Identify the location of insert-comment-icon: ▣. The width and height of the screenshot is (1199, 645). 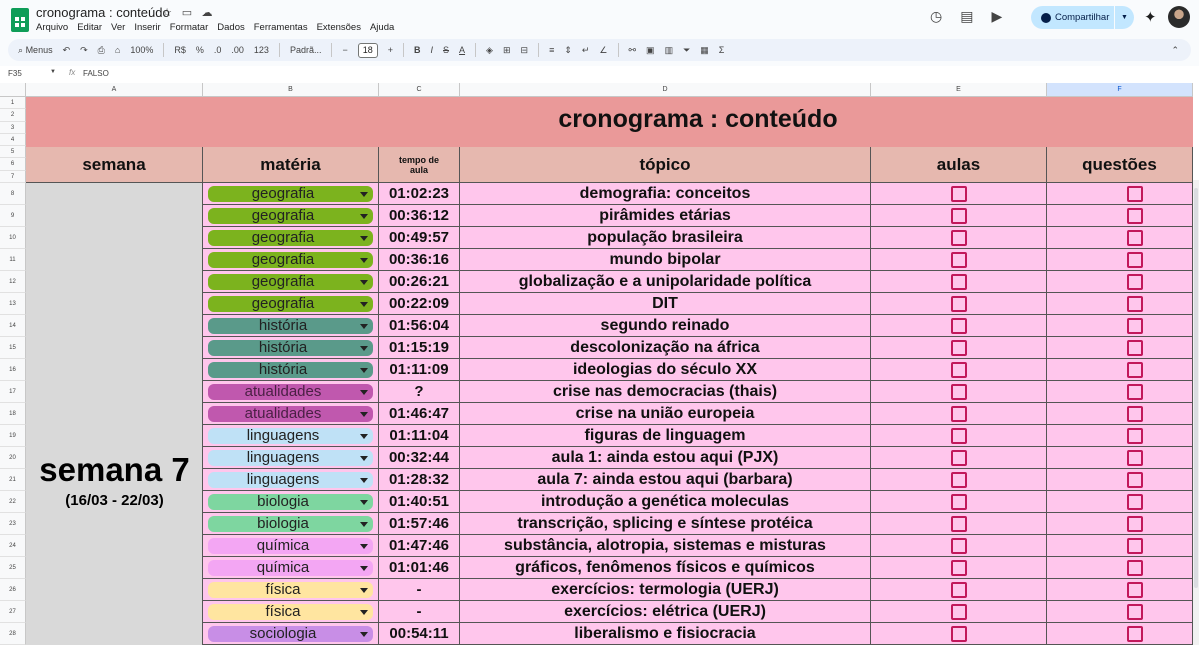
(650, 50).